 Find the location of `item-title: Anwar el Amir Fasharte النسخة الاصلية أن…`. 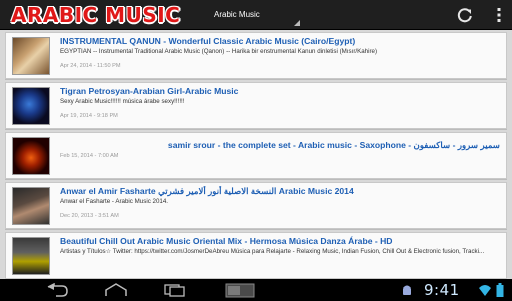

item-title: Anwar el Amir Fasharte النسخة الاصلية أن… is located at coordinates (280, 191).